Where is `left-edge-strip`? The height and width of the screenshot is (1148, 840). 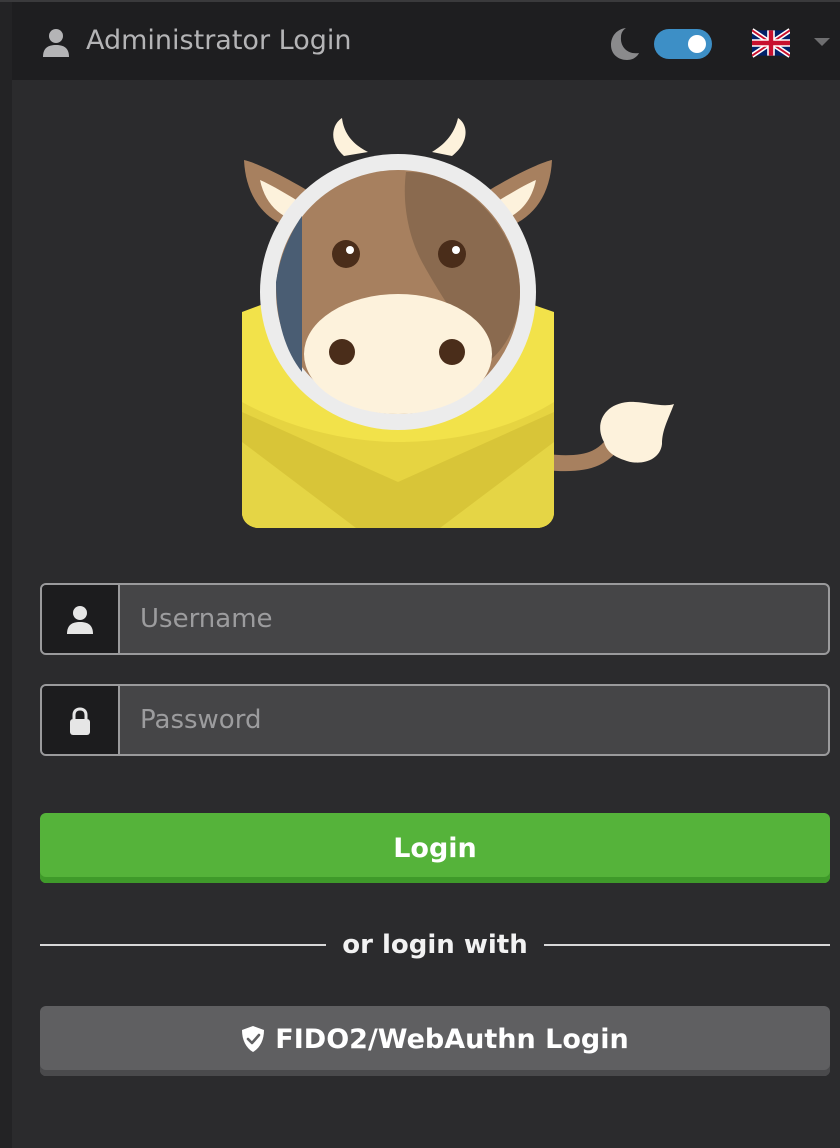 left-edge-strip is located at coordinates (6, 574).